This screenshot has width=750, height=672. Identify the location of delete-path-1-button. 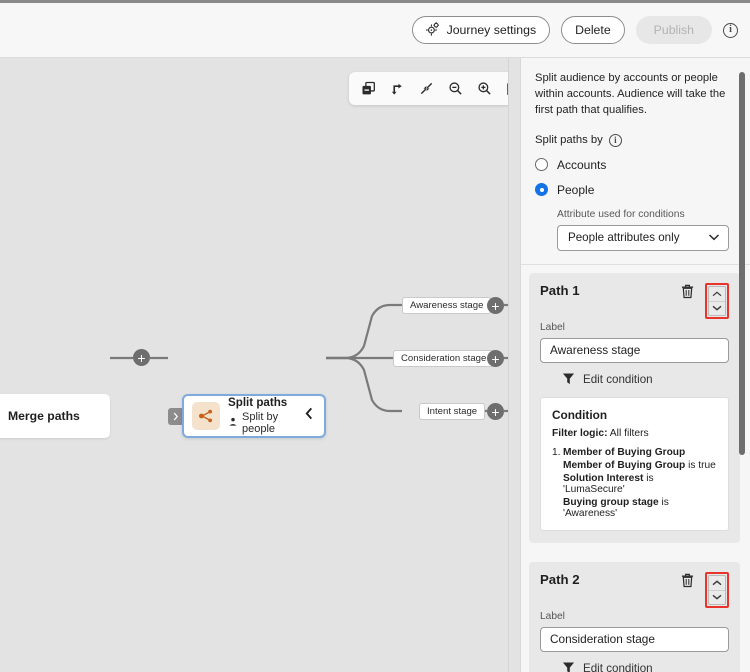
(687, 292).